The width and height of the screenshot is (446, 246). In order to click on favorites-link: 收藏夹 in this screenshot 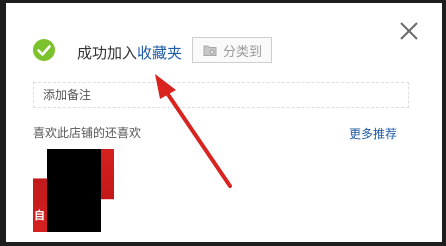, I will do `click(159, 53)`.